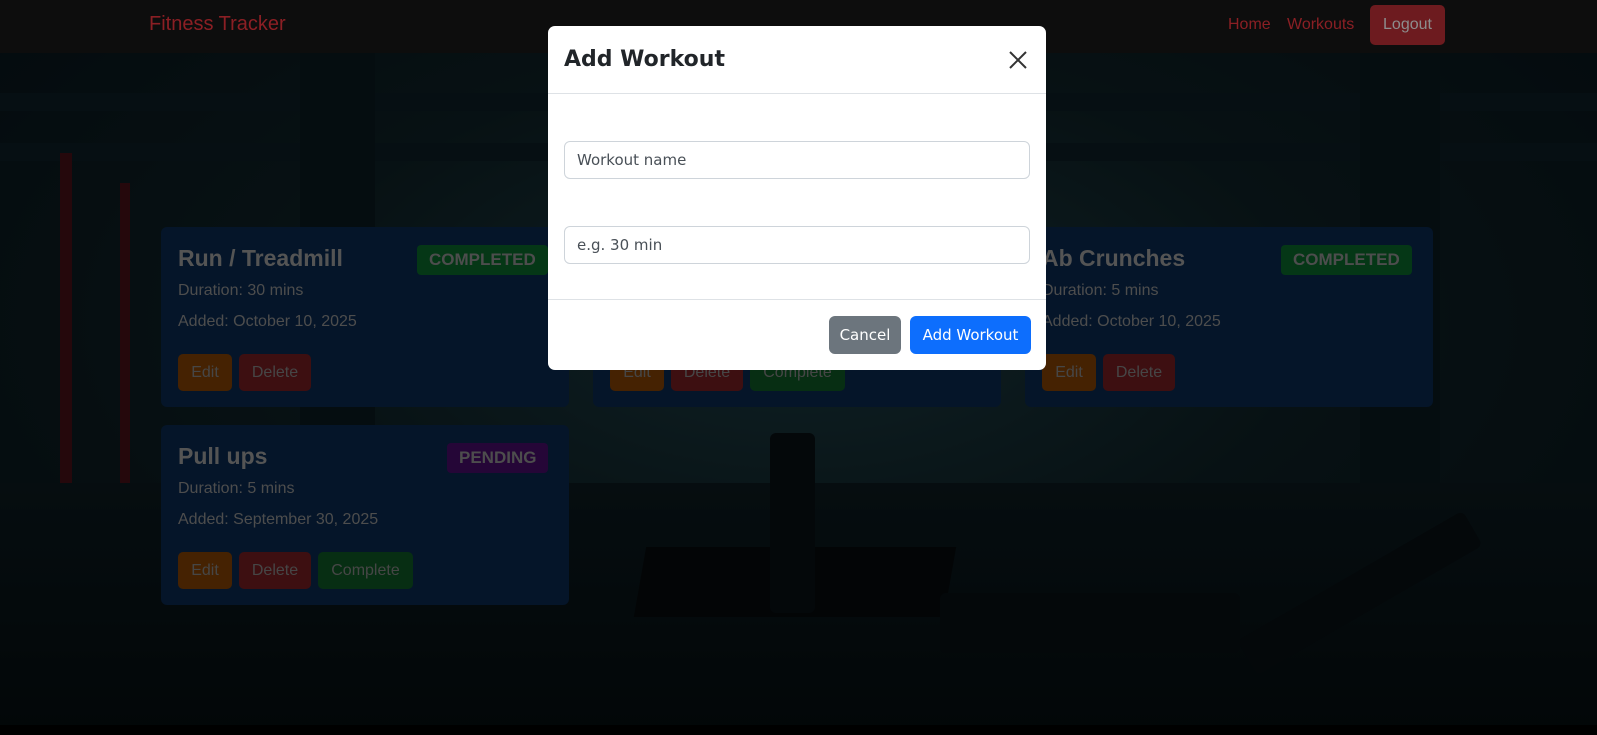  Describe the element at coordinates (970, 335) in the screenshot. I see `add-workout-button: Add Workout` at that location.